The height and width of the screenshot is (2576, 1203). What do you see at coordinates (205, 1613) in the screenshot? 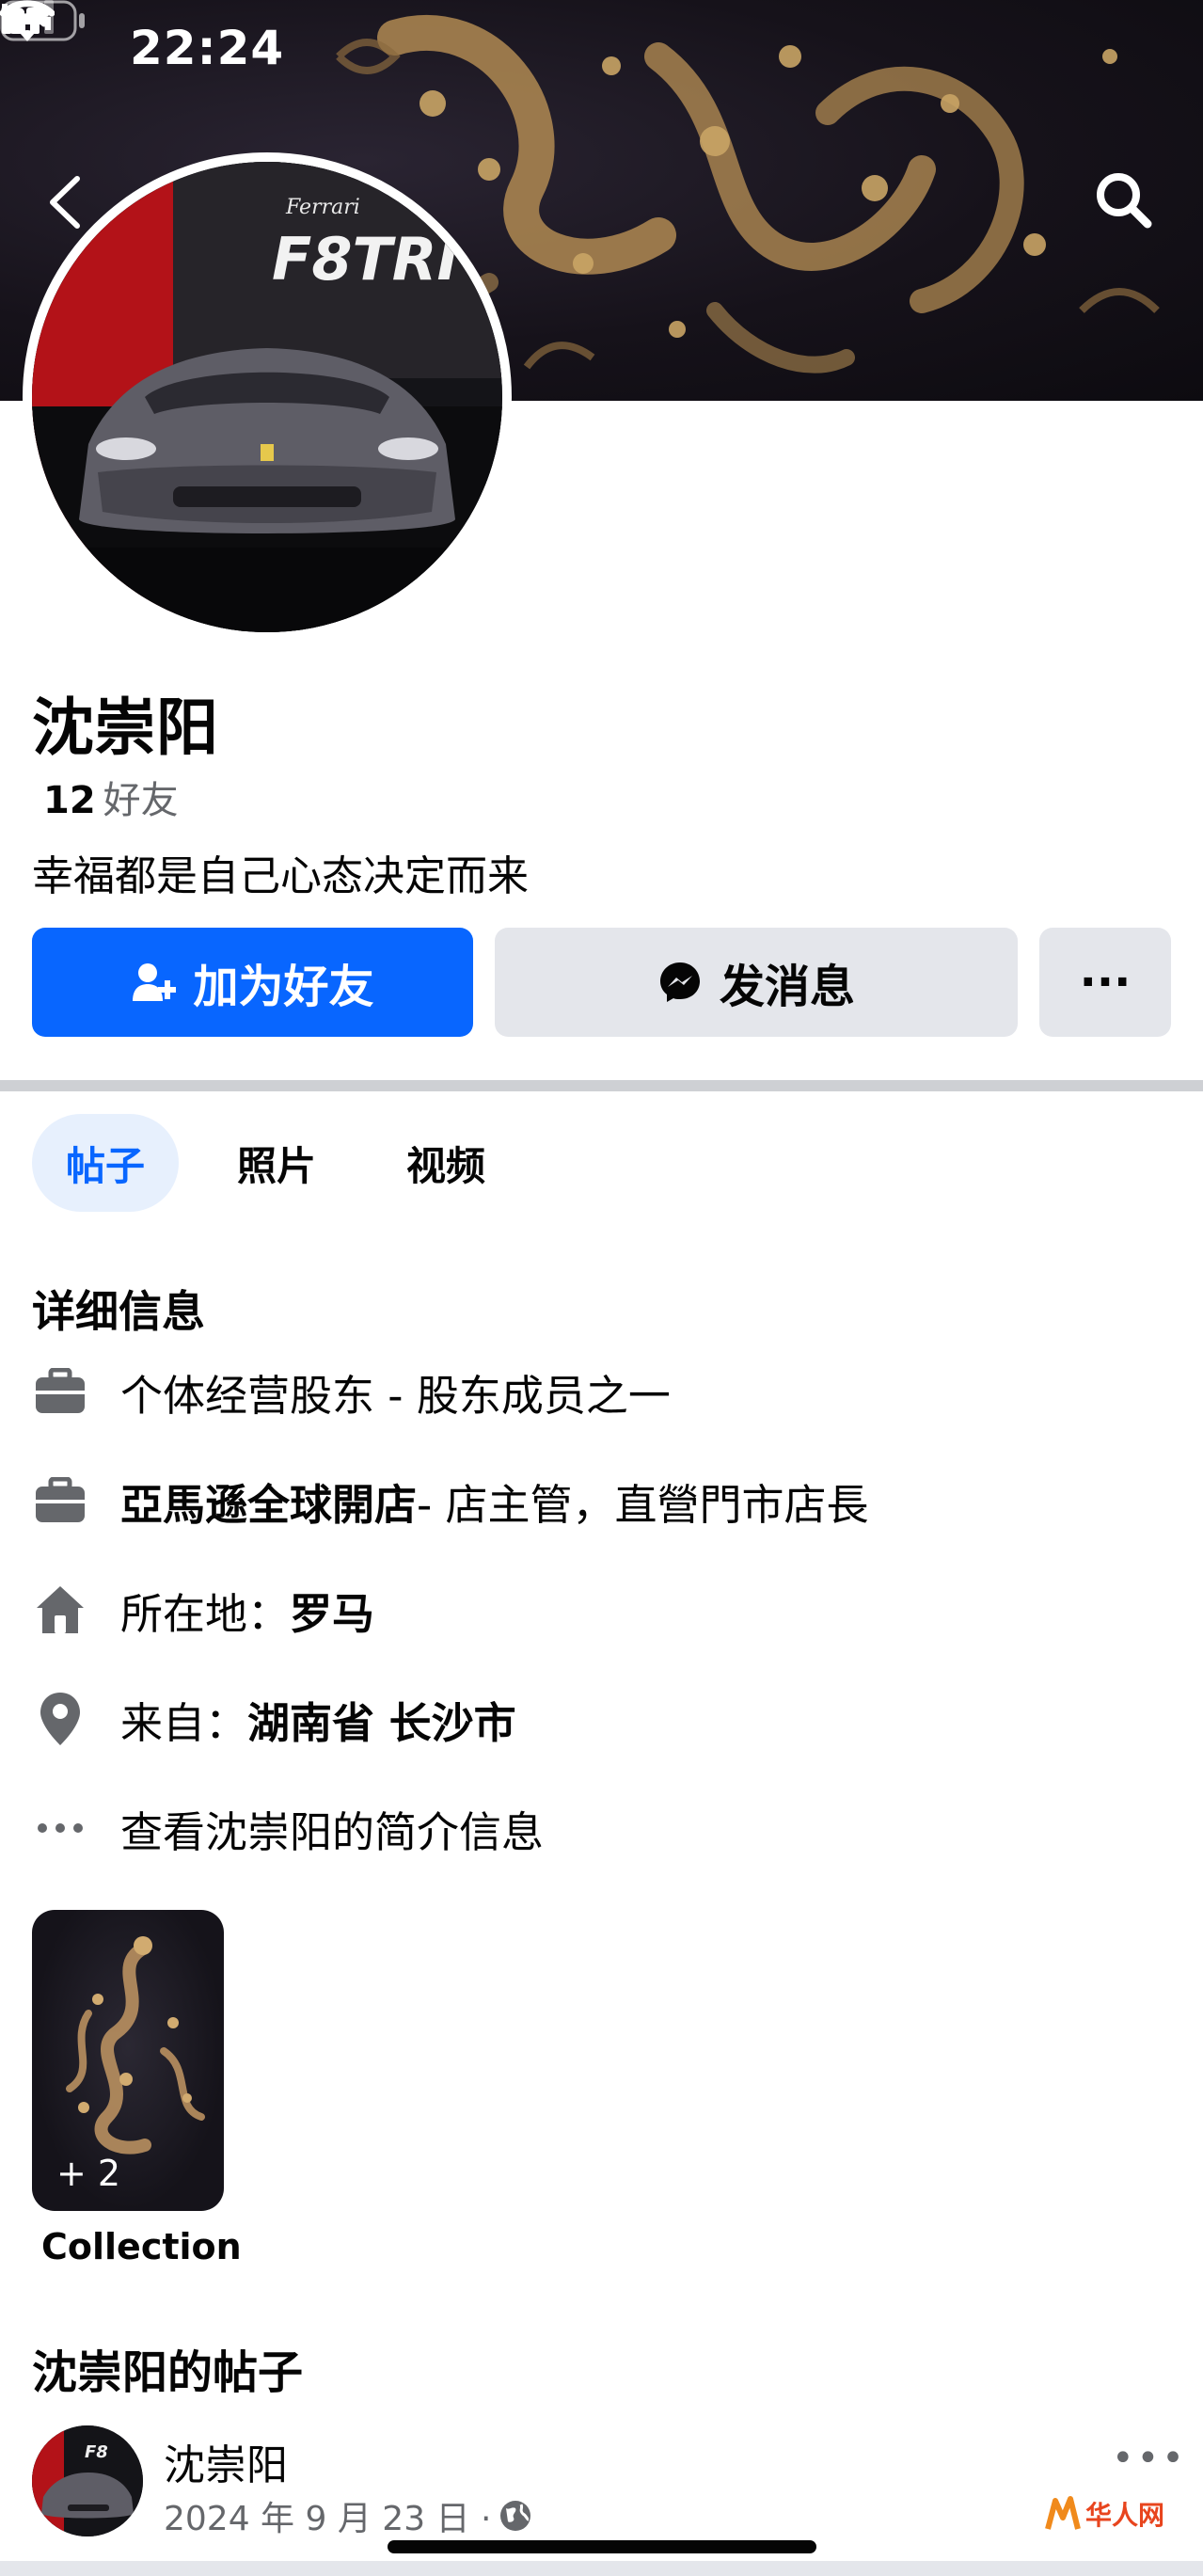
I see `detail-current-city-label: 所在地：` at bounding box center [205, 1613].